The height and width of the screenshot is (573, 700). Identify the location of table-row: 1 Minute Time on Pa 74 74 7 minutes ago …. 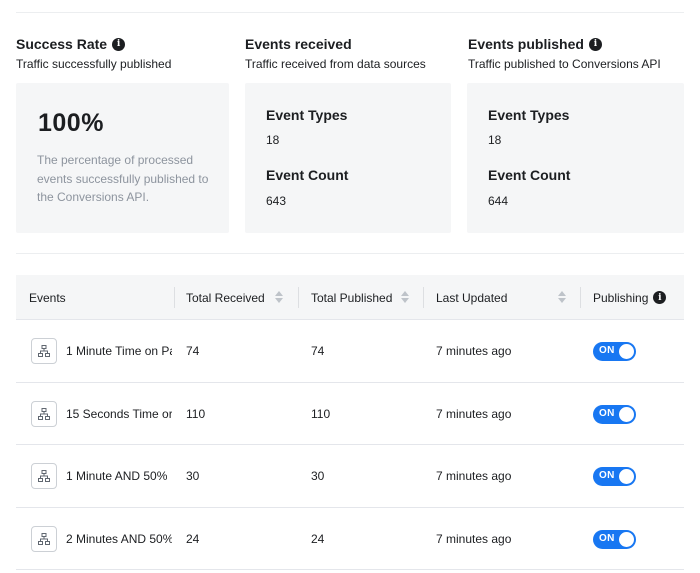
(350, 351).